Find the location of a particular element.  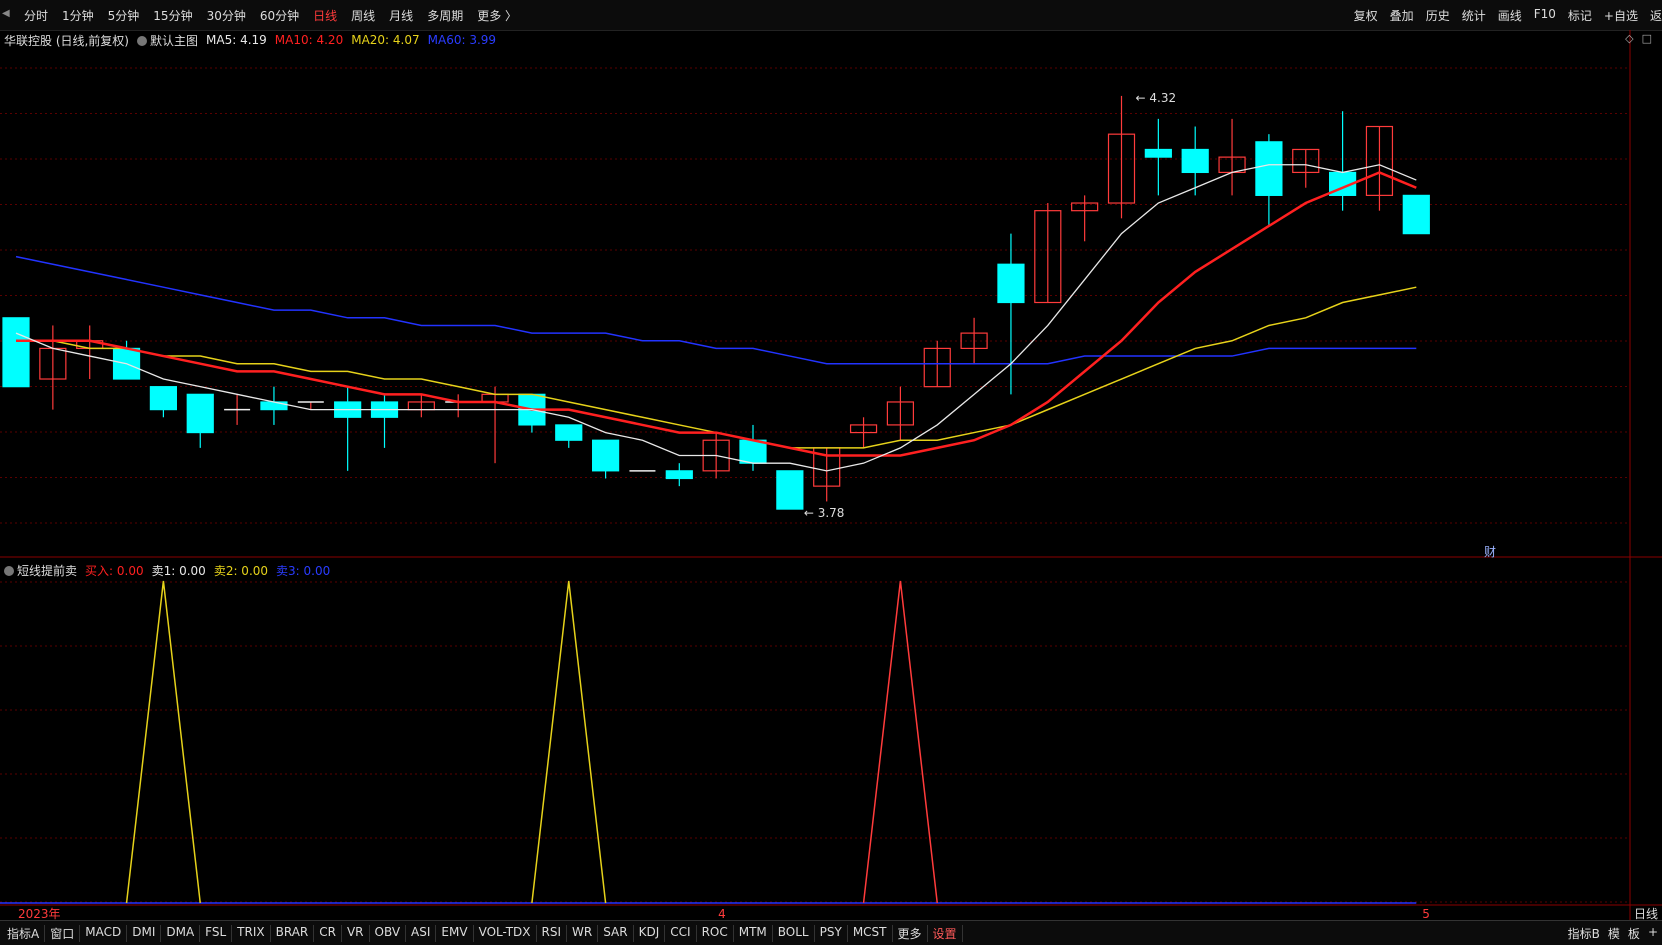

buy-value: 买入: 0.00 is located at coordinates (114, 570).